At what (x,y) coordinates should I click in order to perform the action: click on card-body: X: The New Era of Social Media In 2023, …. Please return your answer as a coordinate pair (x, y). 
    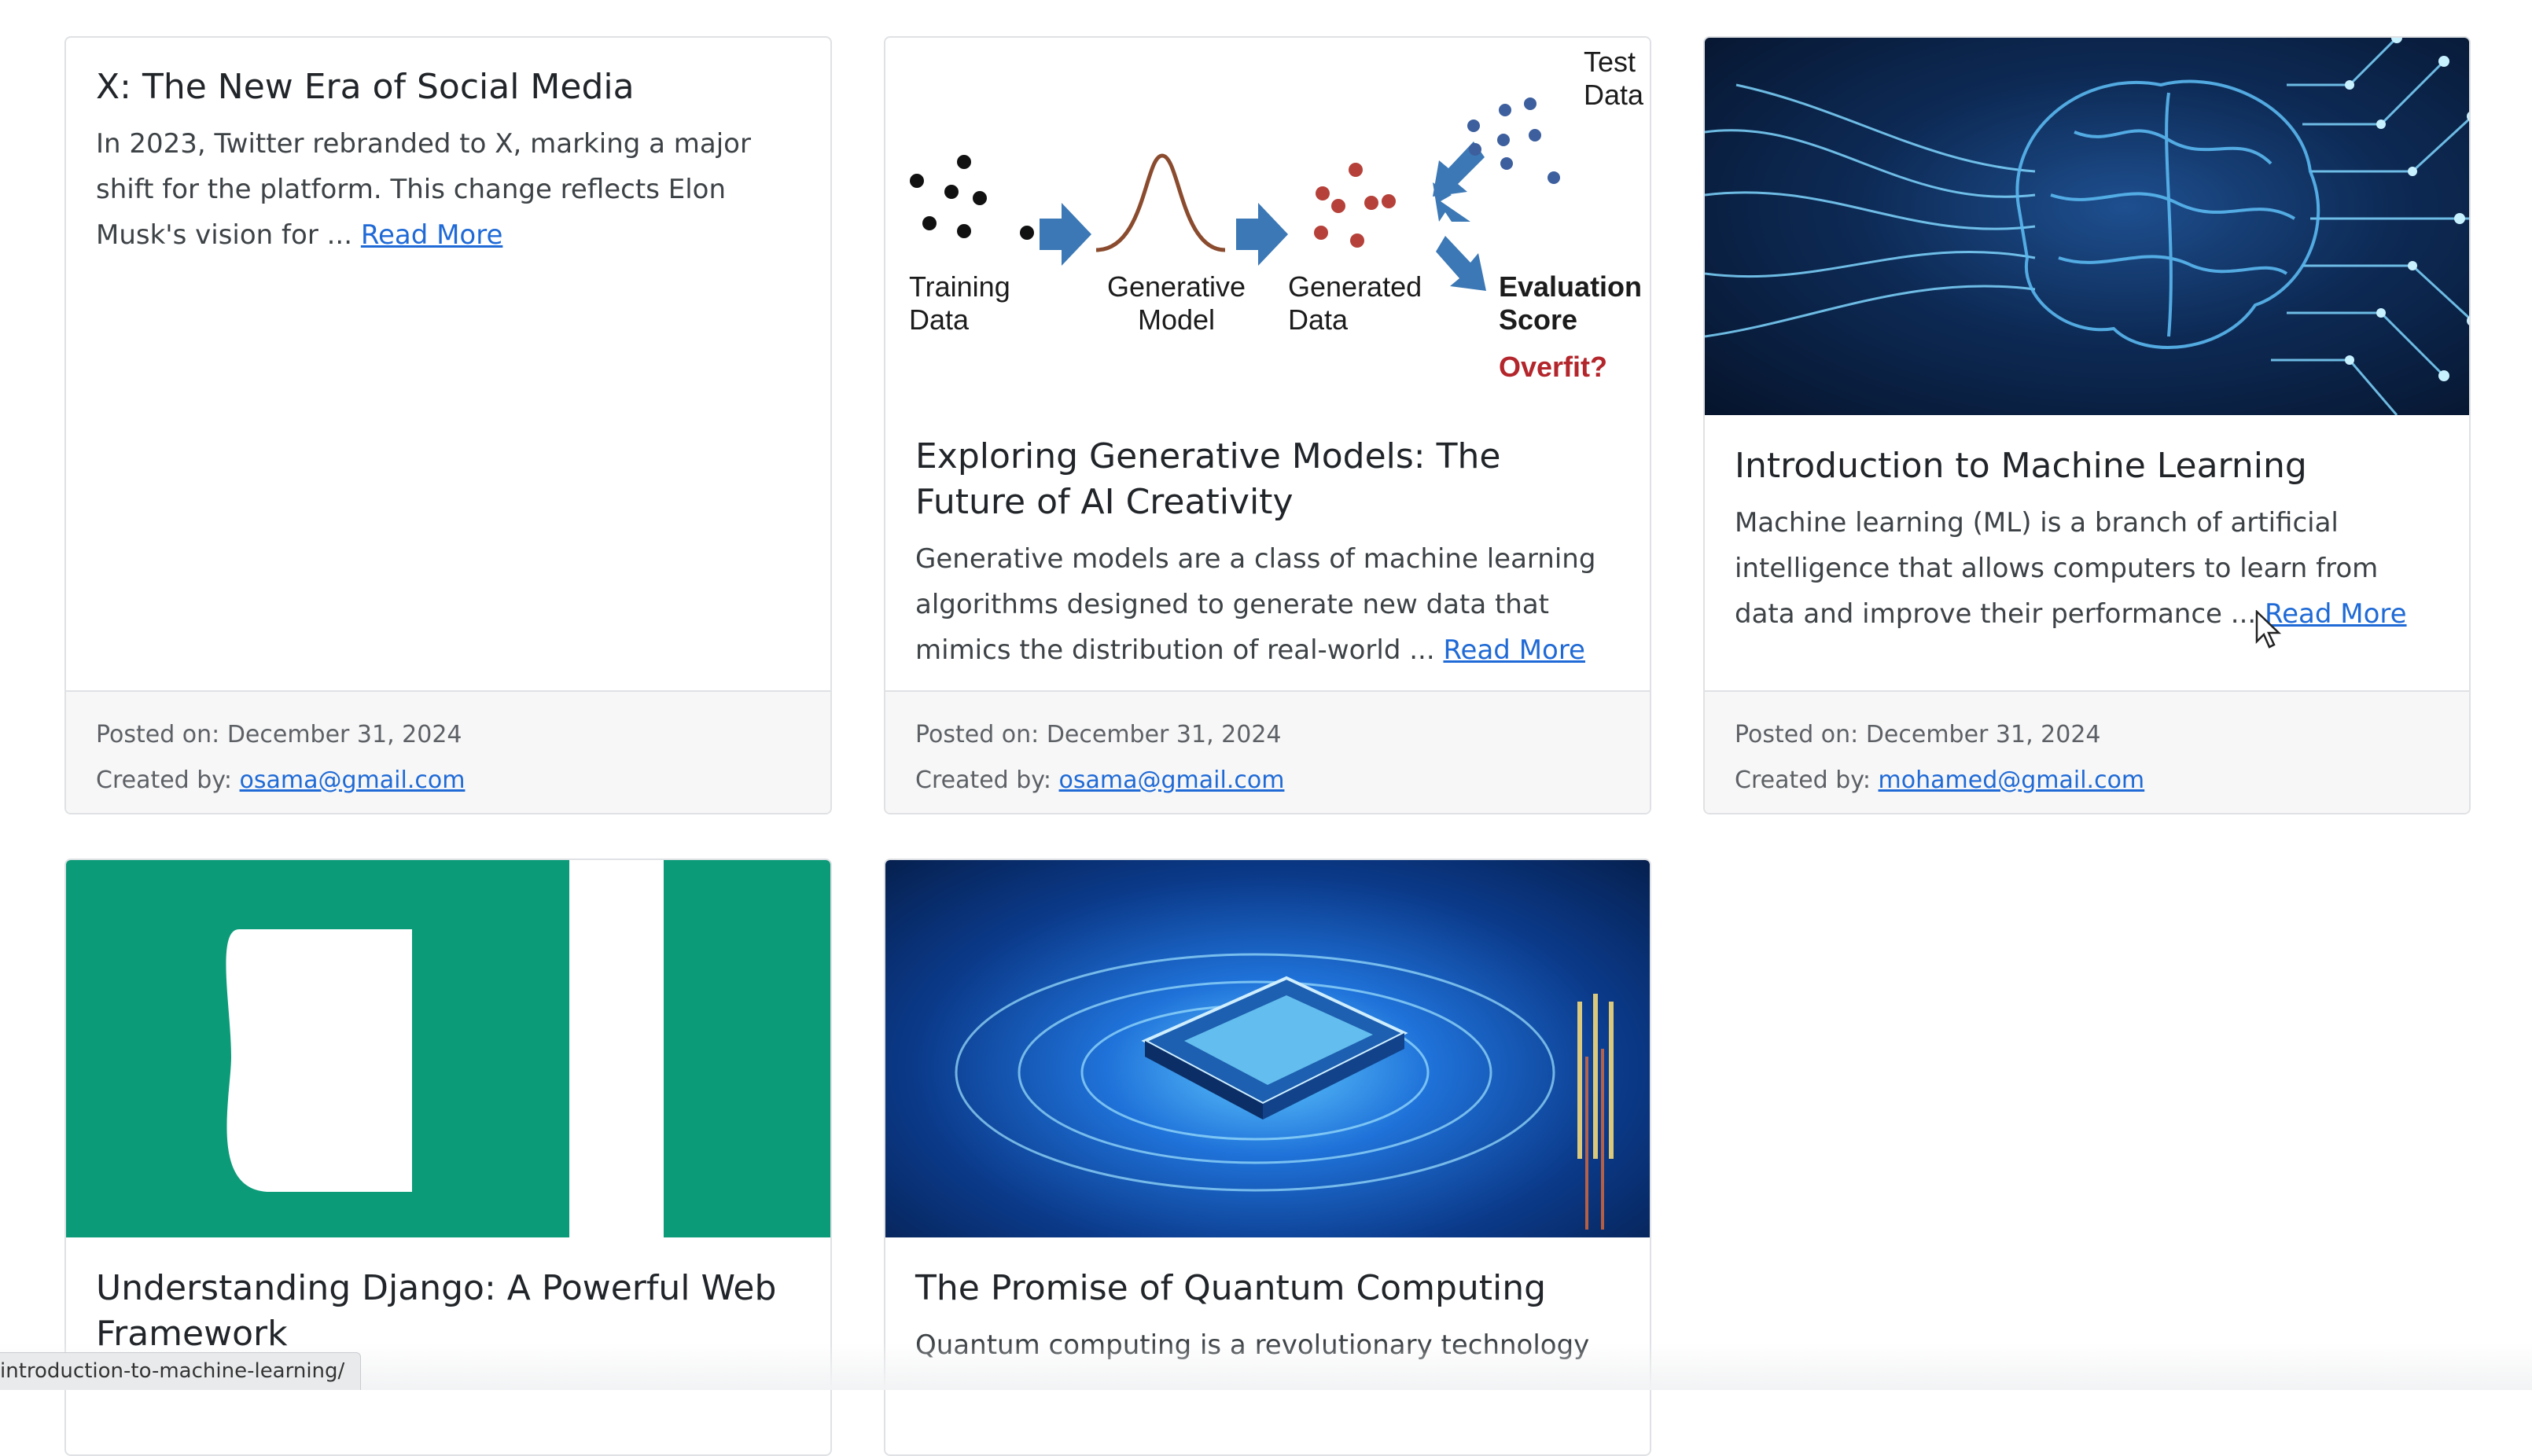
    Looking at the image, I should click on (448, 148).